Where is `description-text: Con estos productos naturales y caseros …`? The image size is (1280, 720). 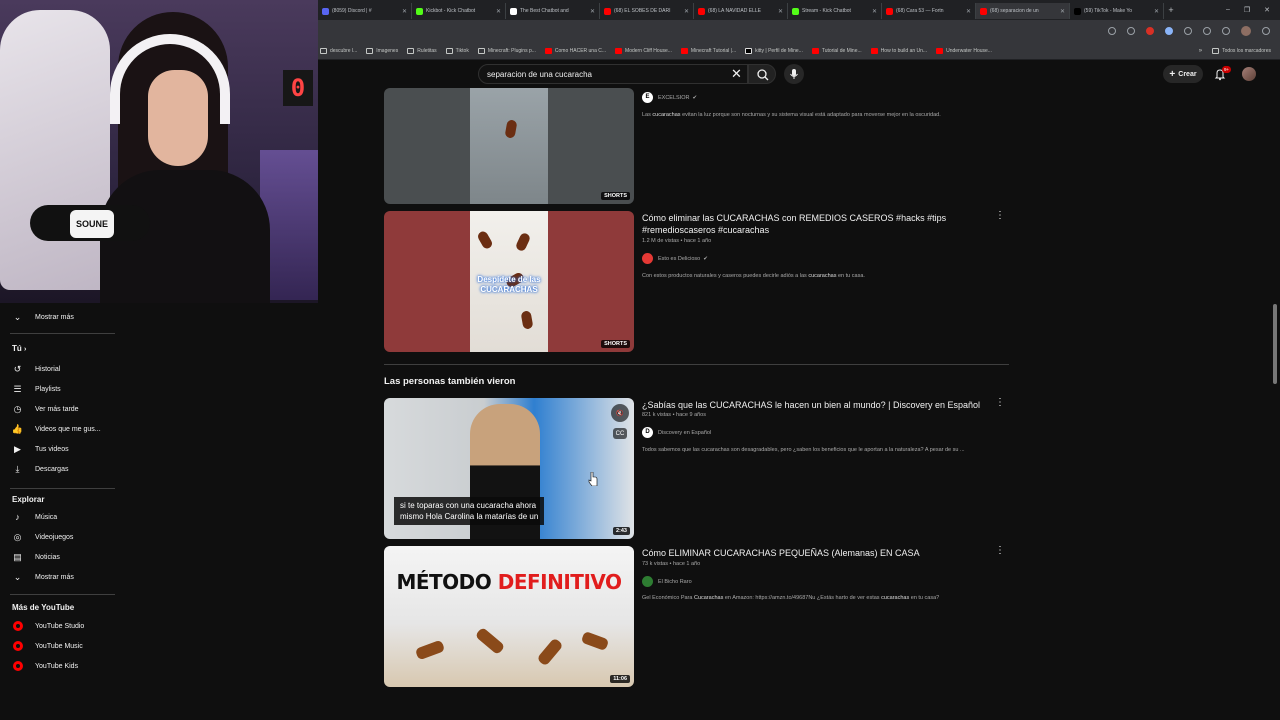
description-text: Con estos productos naturales y caseros … is located at coordinates (725, 276).